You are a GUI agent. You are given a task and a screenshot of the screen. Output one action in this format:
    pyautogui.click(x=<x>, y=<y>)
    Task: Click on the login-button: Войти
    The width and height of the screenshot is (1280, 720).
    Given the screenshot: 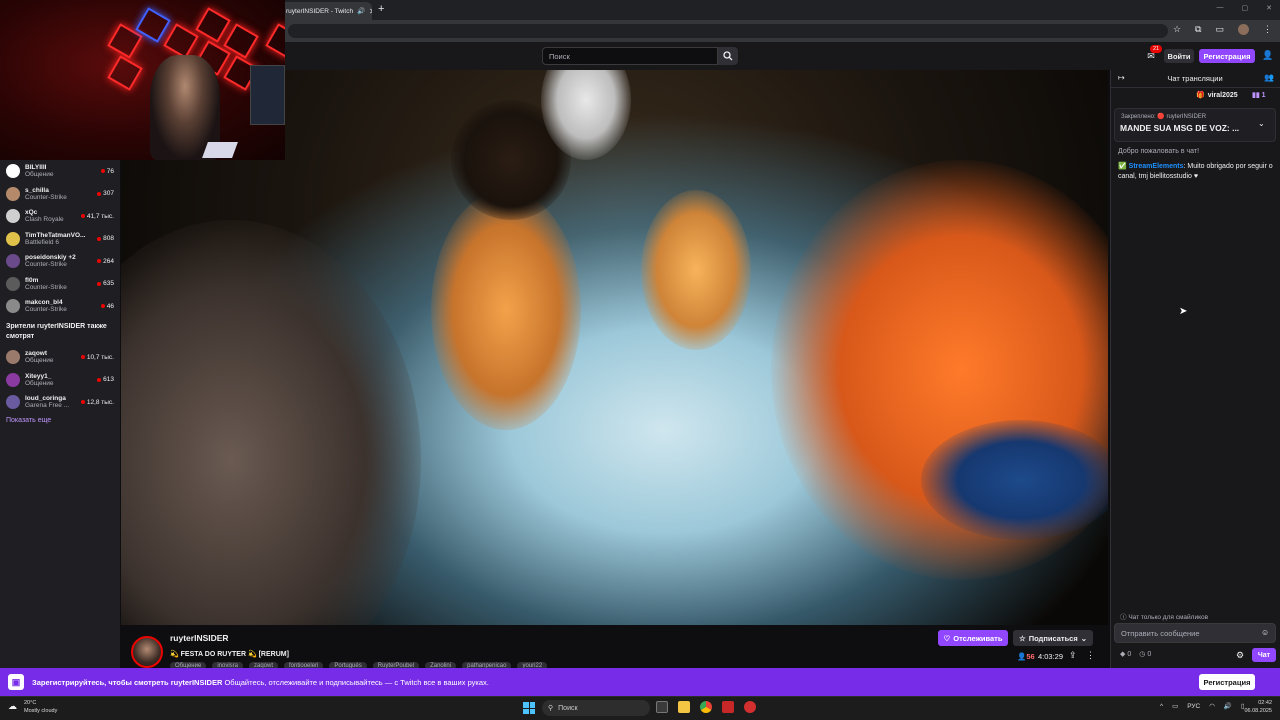 What is the action you would take?
    pyautogui.click(x=1179, y=56)
    